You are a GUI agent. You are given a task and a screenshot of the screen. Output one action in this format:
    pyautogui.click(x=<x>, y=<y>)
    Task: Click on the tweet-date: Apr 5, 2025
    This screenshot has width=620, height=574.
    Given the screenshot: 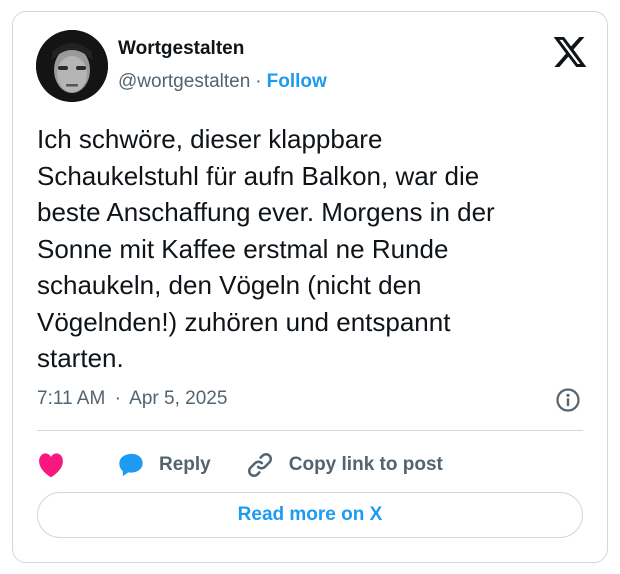 What is the action you would take?
    pyautogui.click(x=178, y=398)
    